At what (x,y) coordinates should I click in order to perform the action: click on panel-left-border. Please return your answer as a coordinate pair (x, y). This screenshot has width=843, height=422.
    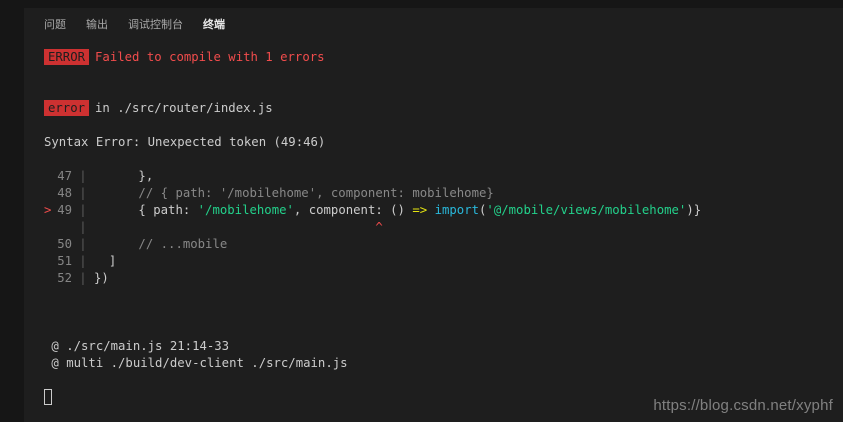
    Looking at the image, I should click on (12, 211).